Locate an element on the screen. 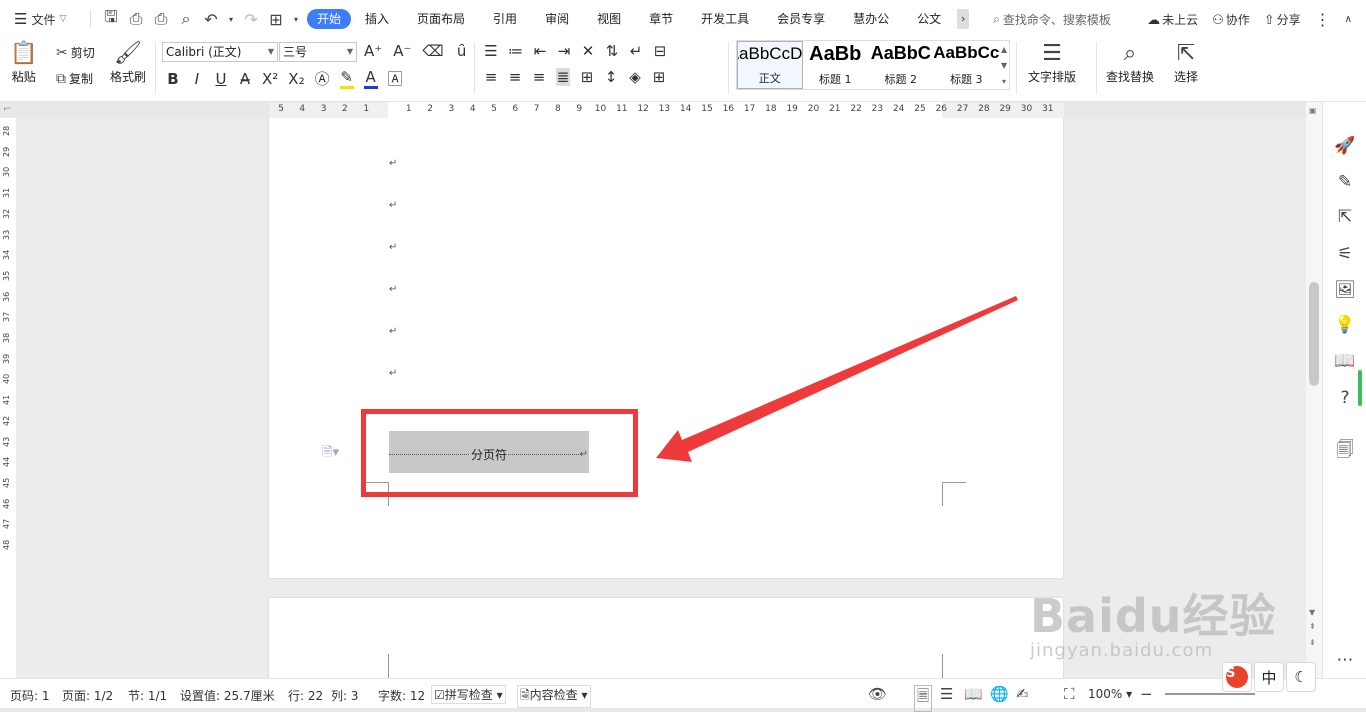 This screenshot has width=1366, height=712. ruler-toggle-icon: ⌐ is located at coordinates (7, 109).